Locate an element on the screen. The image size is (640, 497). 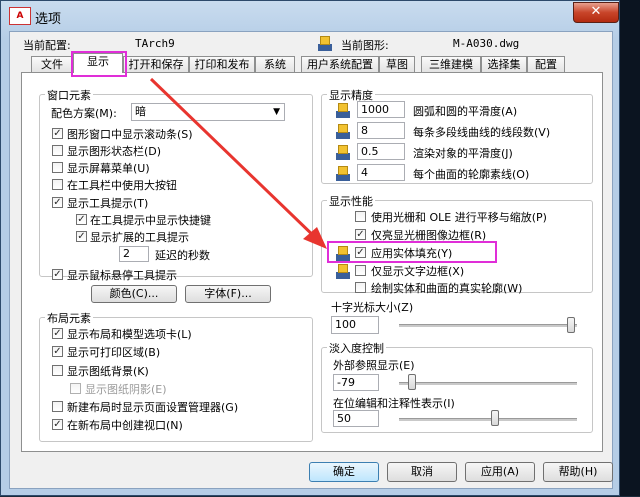
annotation-arrow is located at coordinates (238, 163).